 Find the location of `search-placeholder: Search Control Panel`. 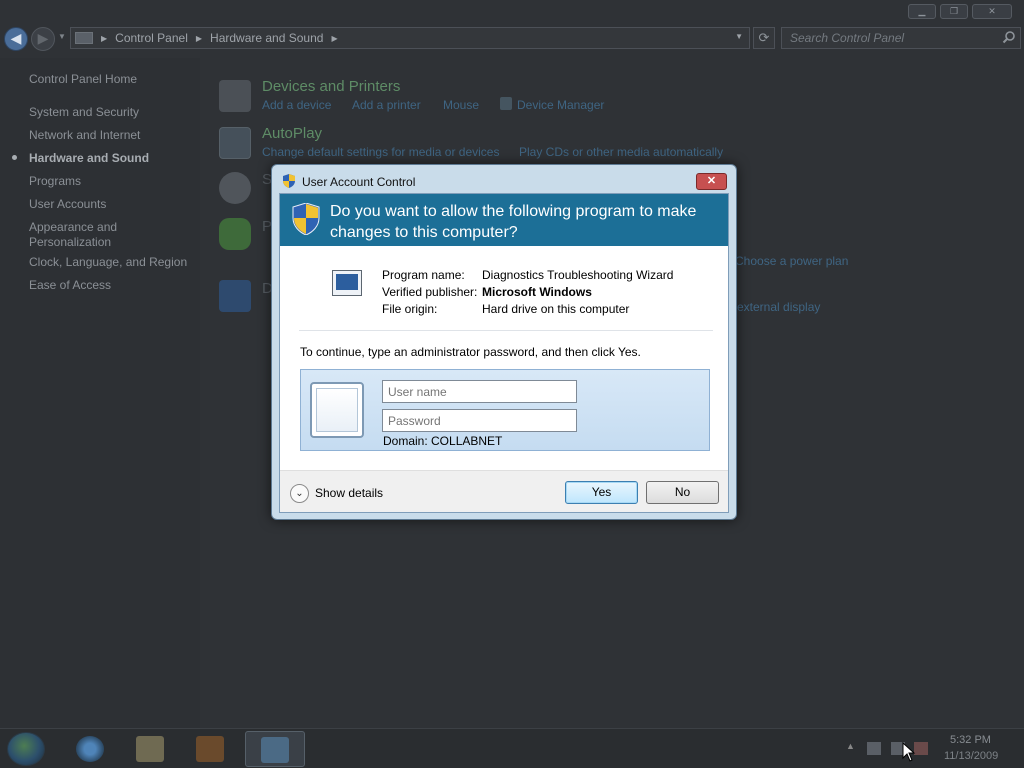

search-placeholder: Search Control Panel is located at coordinates (847, 38).